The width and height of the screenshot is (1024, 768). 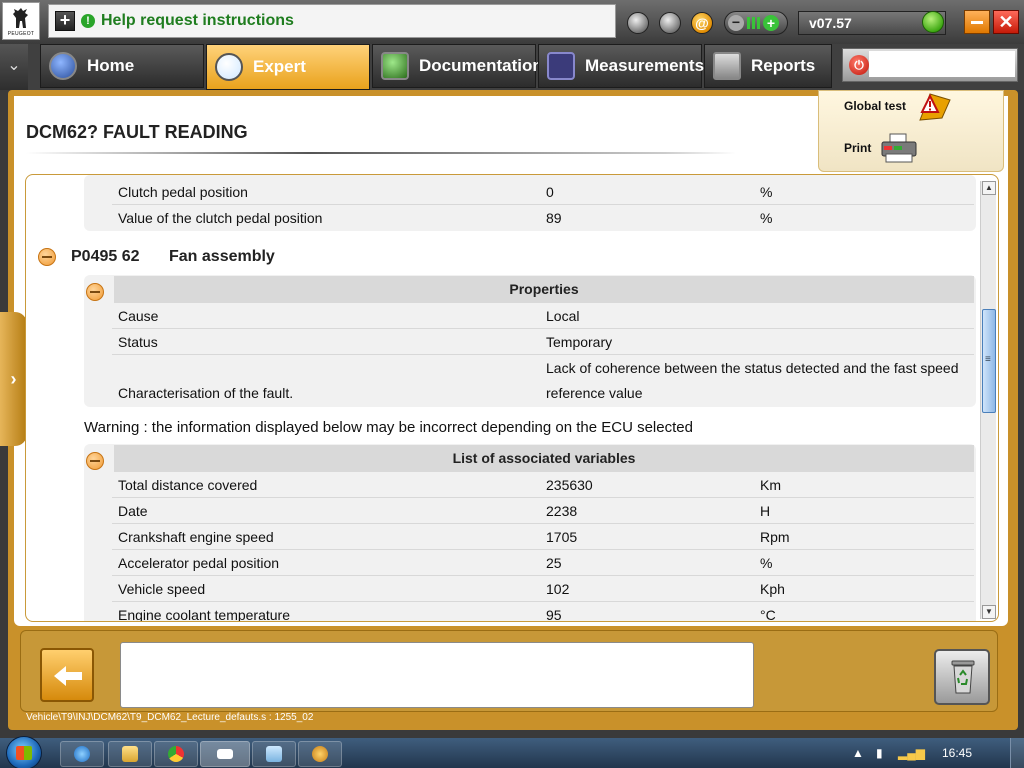 I want to click on tab-label: Measurements, so click(x=645, y=65).